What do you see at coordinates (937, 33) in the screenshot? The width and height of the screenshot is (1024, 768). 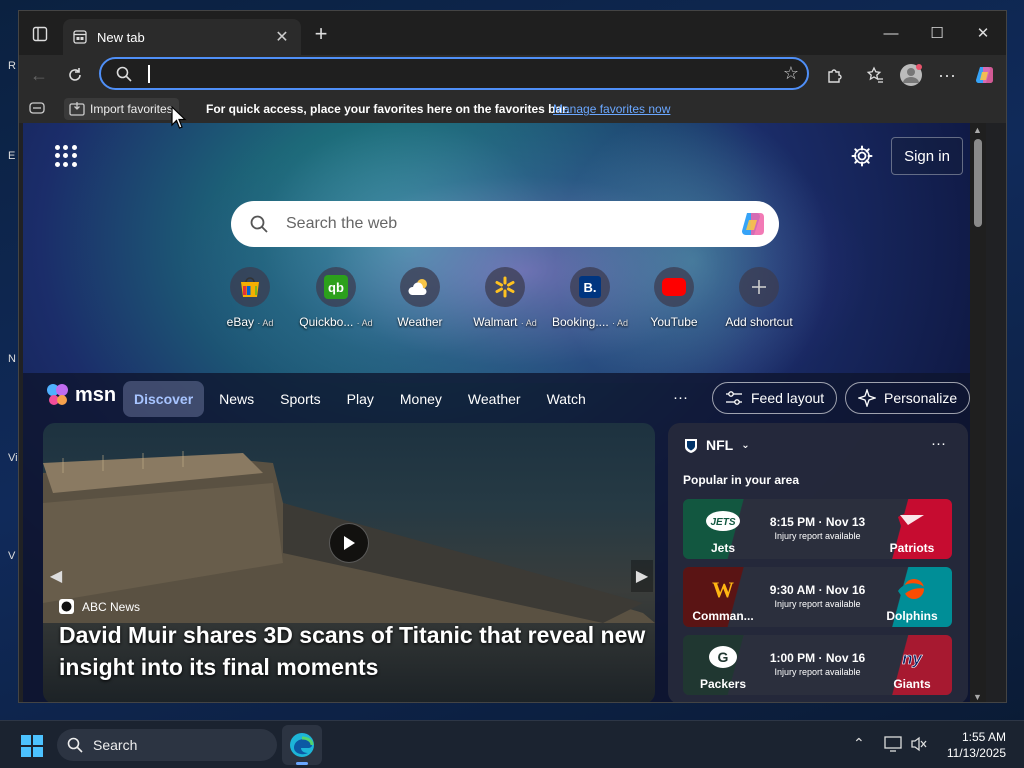 I see `maximize-button: ☐` at bounding box center [937, 33].